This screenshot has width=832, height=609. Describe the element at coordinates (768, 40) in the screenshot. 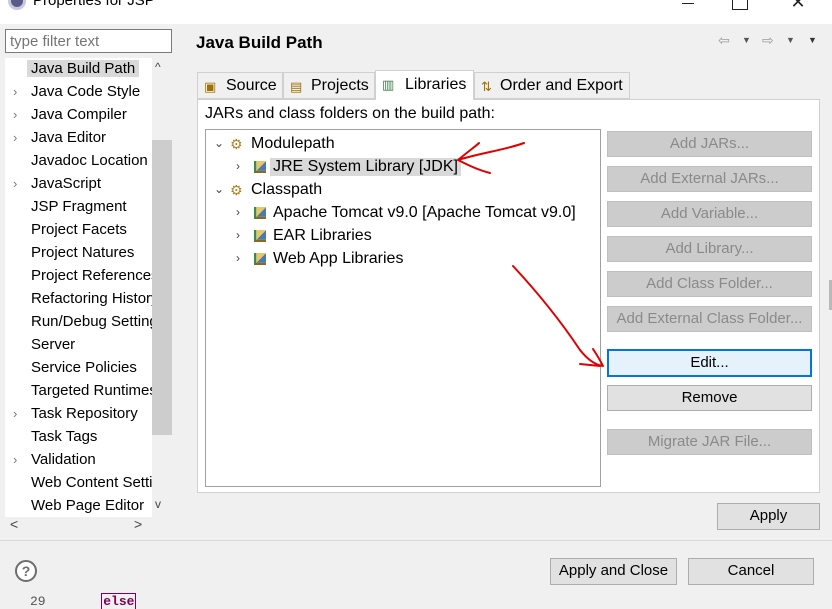

I see `forward-arrow-icon: ⇨` at that location.